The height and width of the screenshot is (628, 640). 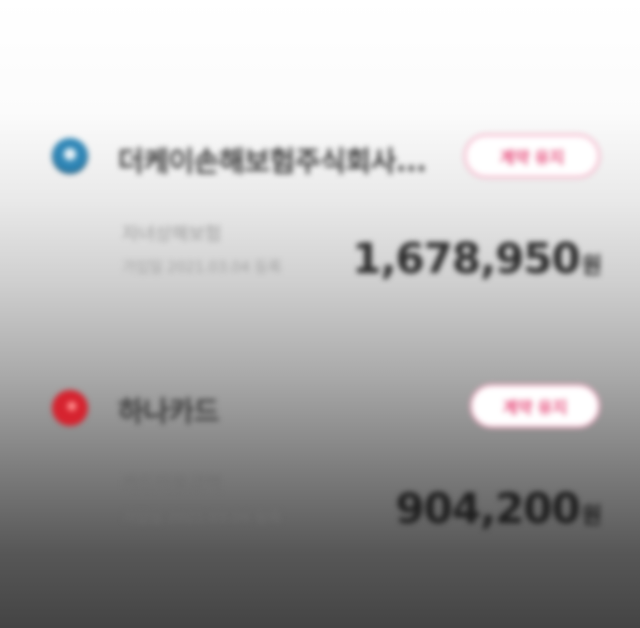 I want to click on product-label: 자녀상해보험, so click(x=172, y=234).